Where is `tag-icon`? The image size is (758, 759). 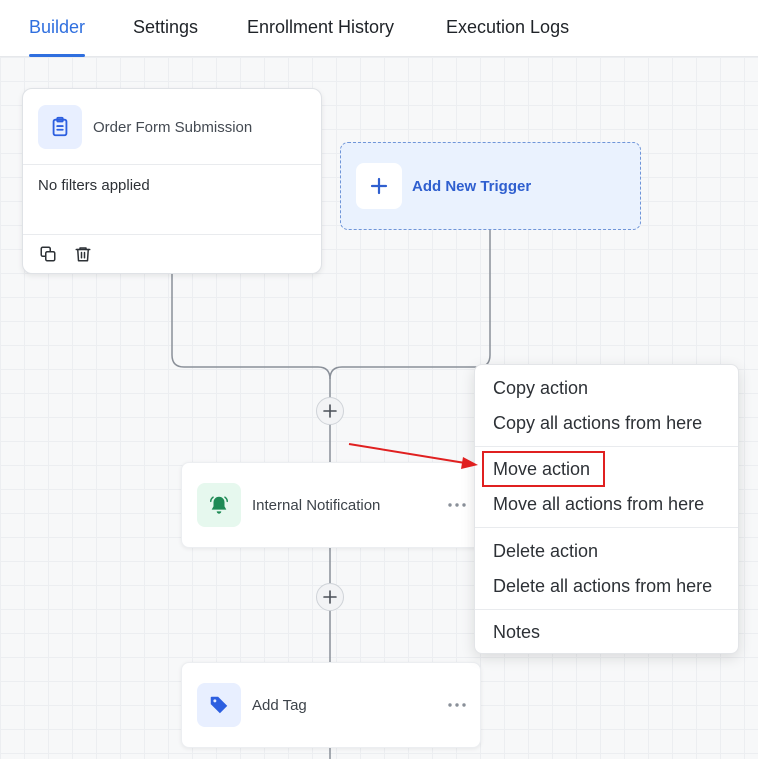
tag-icon is located at coordinates (219, 705).